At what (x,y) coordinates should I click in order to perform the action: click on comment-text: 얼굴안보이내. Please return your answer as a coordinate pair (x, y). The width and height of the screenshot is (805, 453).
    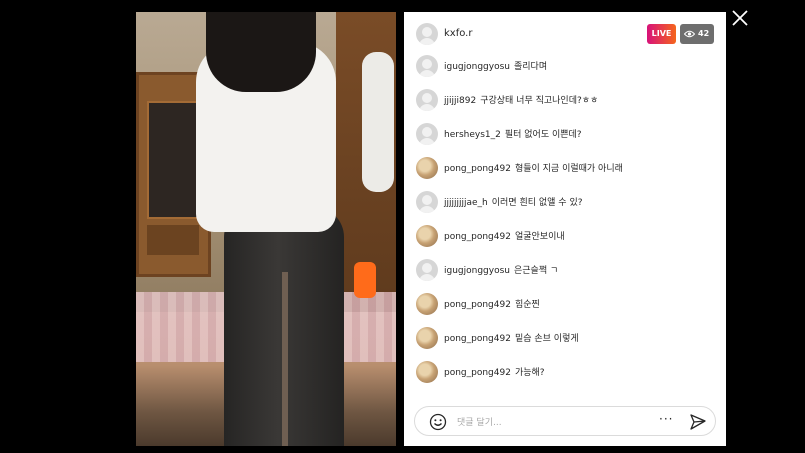
    Looking at the image, I should click on (539, 237).